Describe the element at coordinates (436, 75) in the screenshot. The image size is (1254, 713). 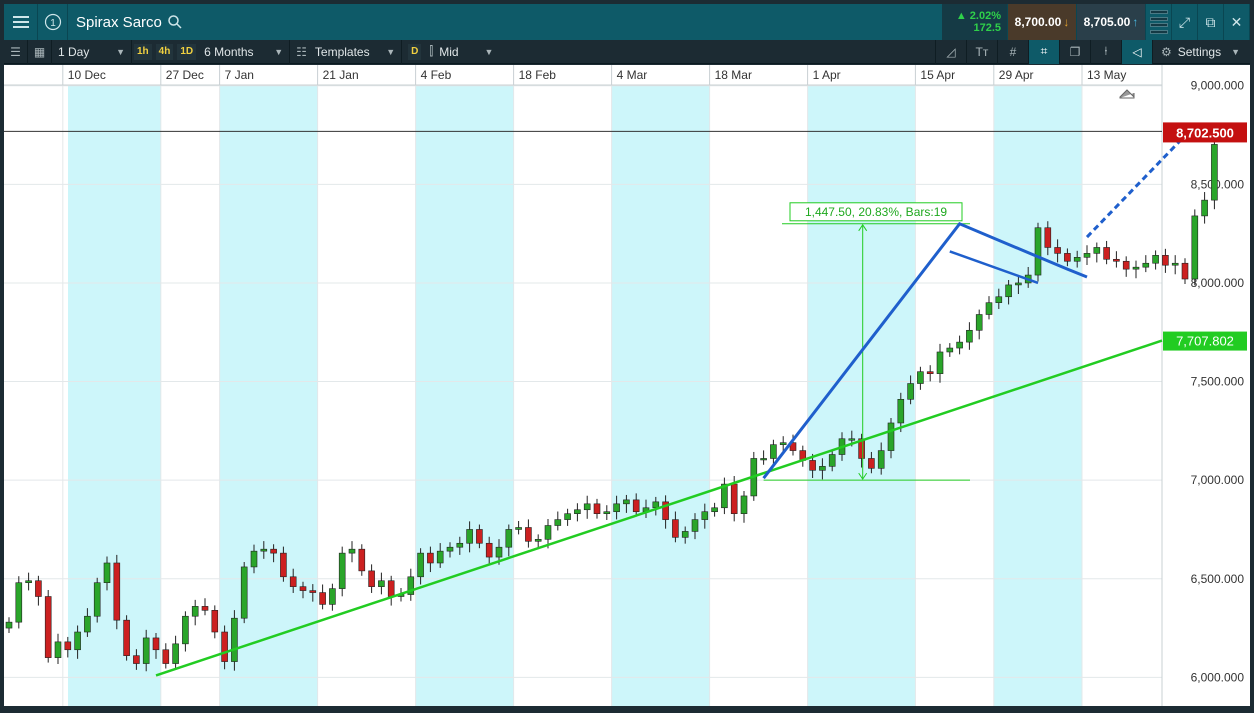
I see `date-tick-label: 4 Feb` at that location.